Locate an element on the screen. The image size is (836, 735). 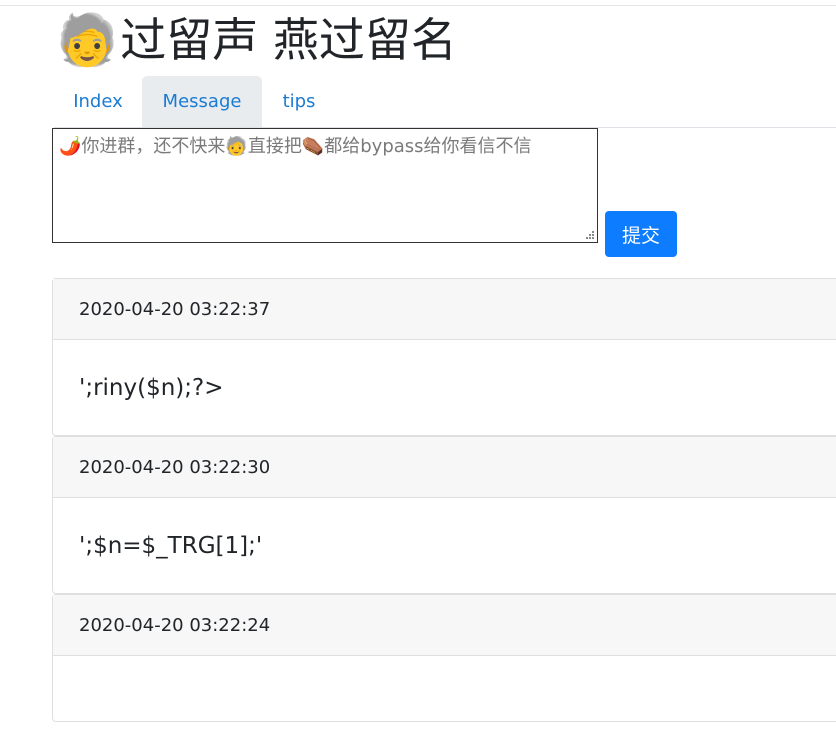
page-title: 🧓 过留声 燕过留名 is located at coordinates (256, 40).